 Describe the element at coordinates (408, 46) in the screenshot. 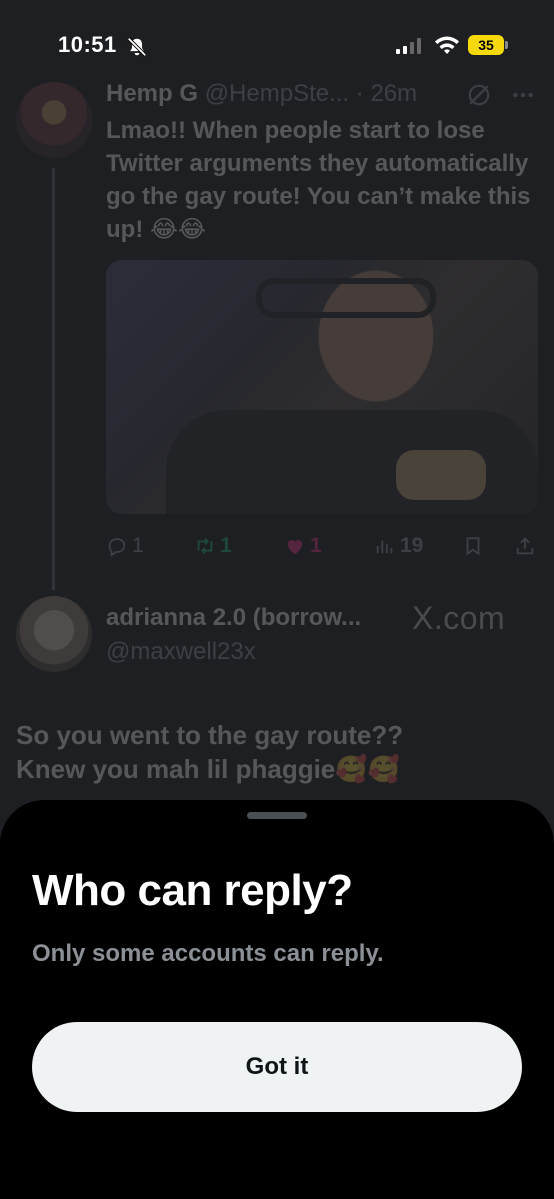

I see `signal-icon` at that location.